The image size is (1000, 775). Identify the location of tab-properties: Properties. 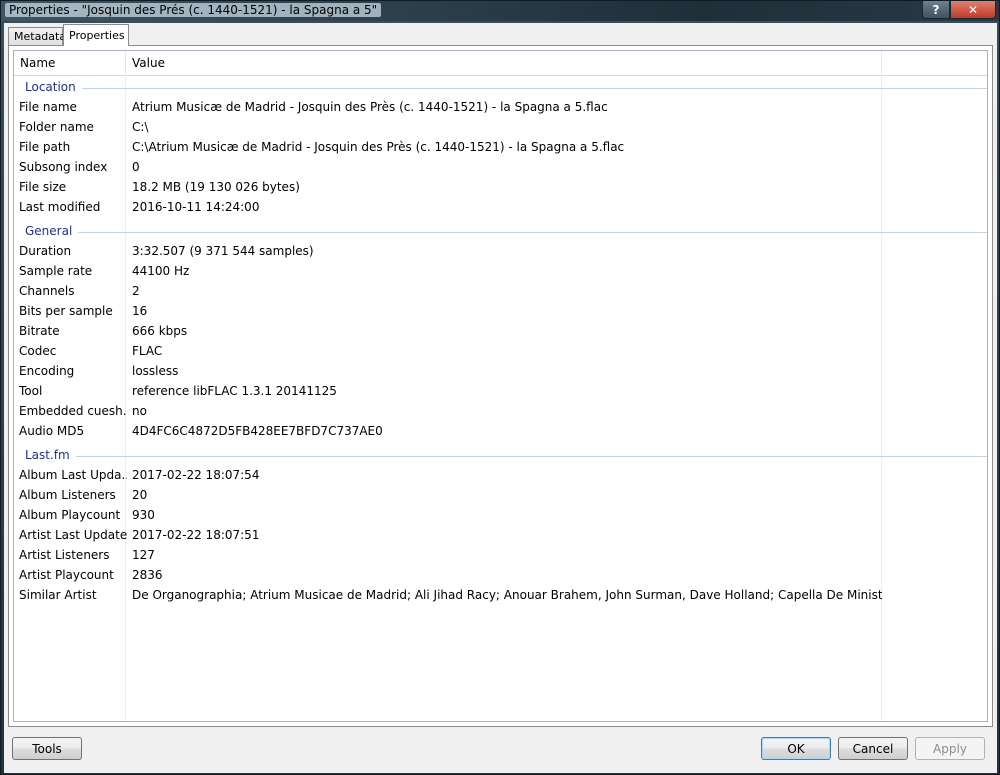
(96, 35).